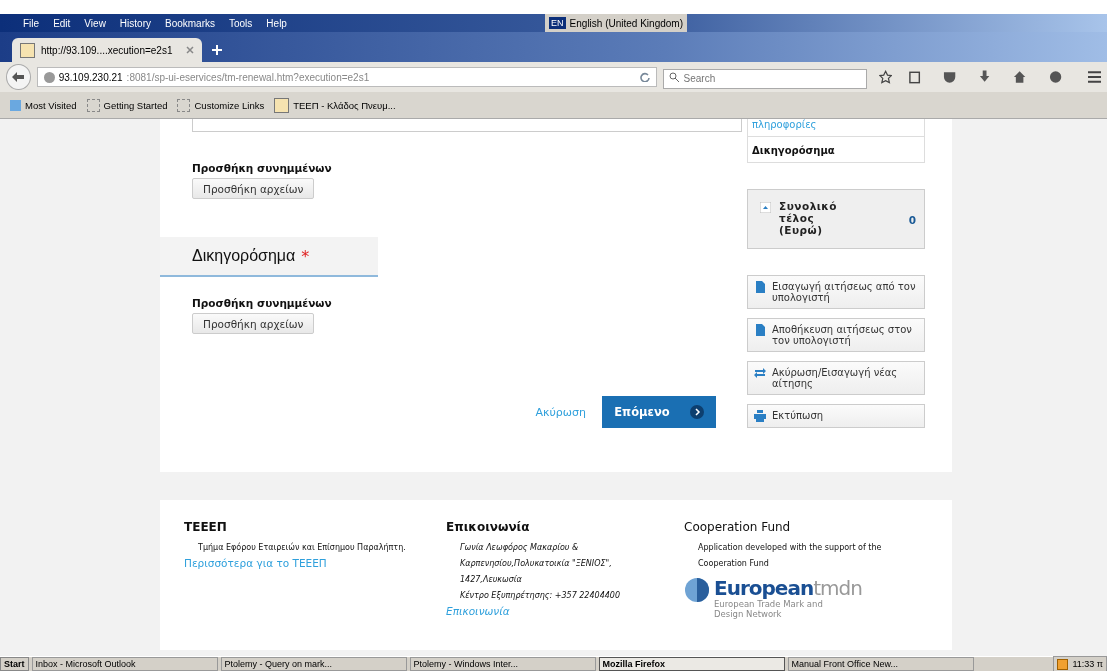 The height and width of the screenshot is (671, 1107). I want to click on footer-title: ΤΕΕΕΠ, so click(206, 527).